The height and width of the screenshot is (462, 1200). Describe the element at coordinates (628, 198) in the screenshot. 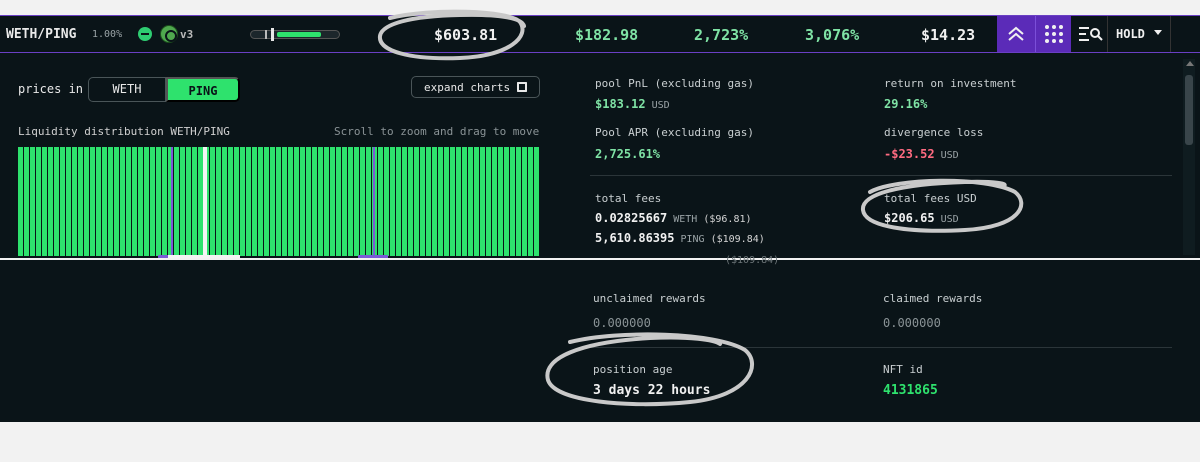

I see `total-fees-label: total fees` at that location.